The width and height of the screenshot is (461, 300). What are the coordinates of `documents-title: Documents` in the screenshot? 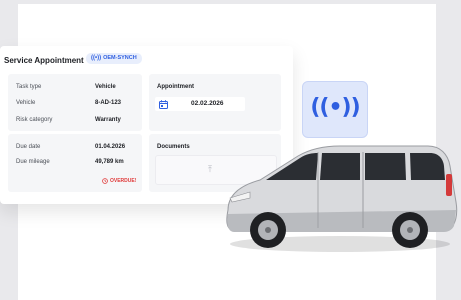 It's located at (173, 147).